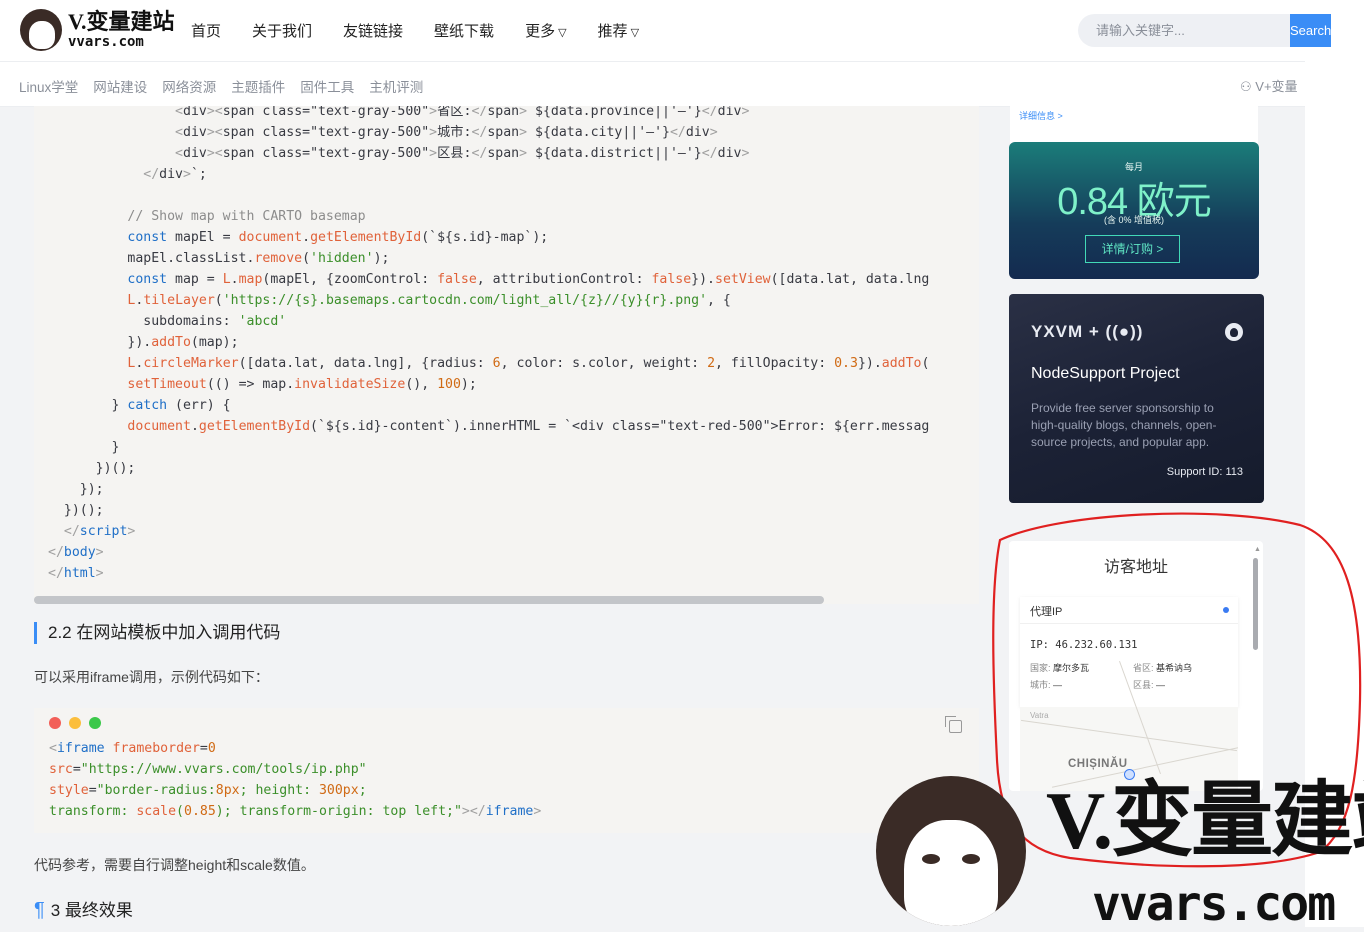  What do you see at coordinates (1234, 332) in the screenshot?
I see `github-icon` at bounding box center [1234, 332].